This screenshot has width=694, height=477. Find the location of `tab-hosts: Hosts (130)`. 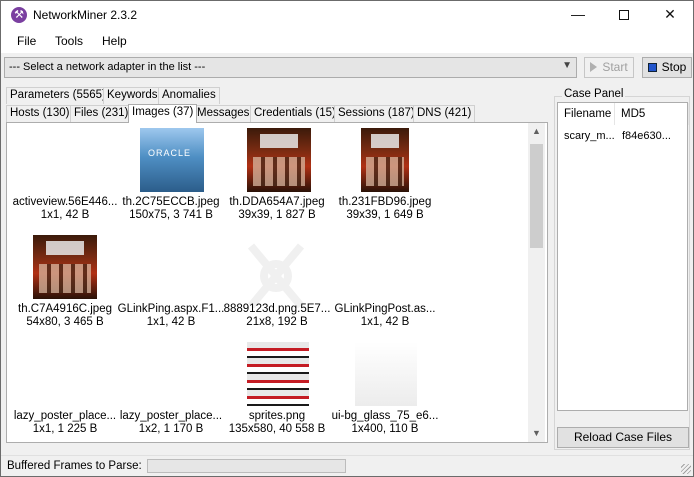

tab-hosts: Hosts (130) is located at coordinates (40, 113).